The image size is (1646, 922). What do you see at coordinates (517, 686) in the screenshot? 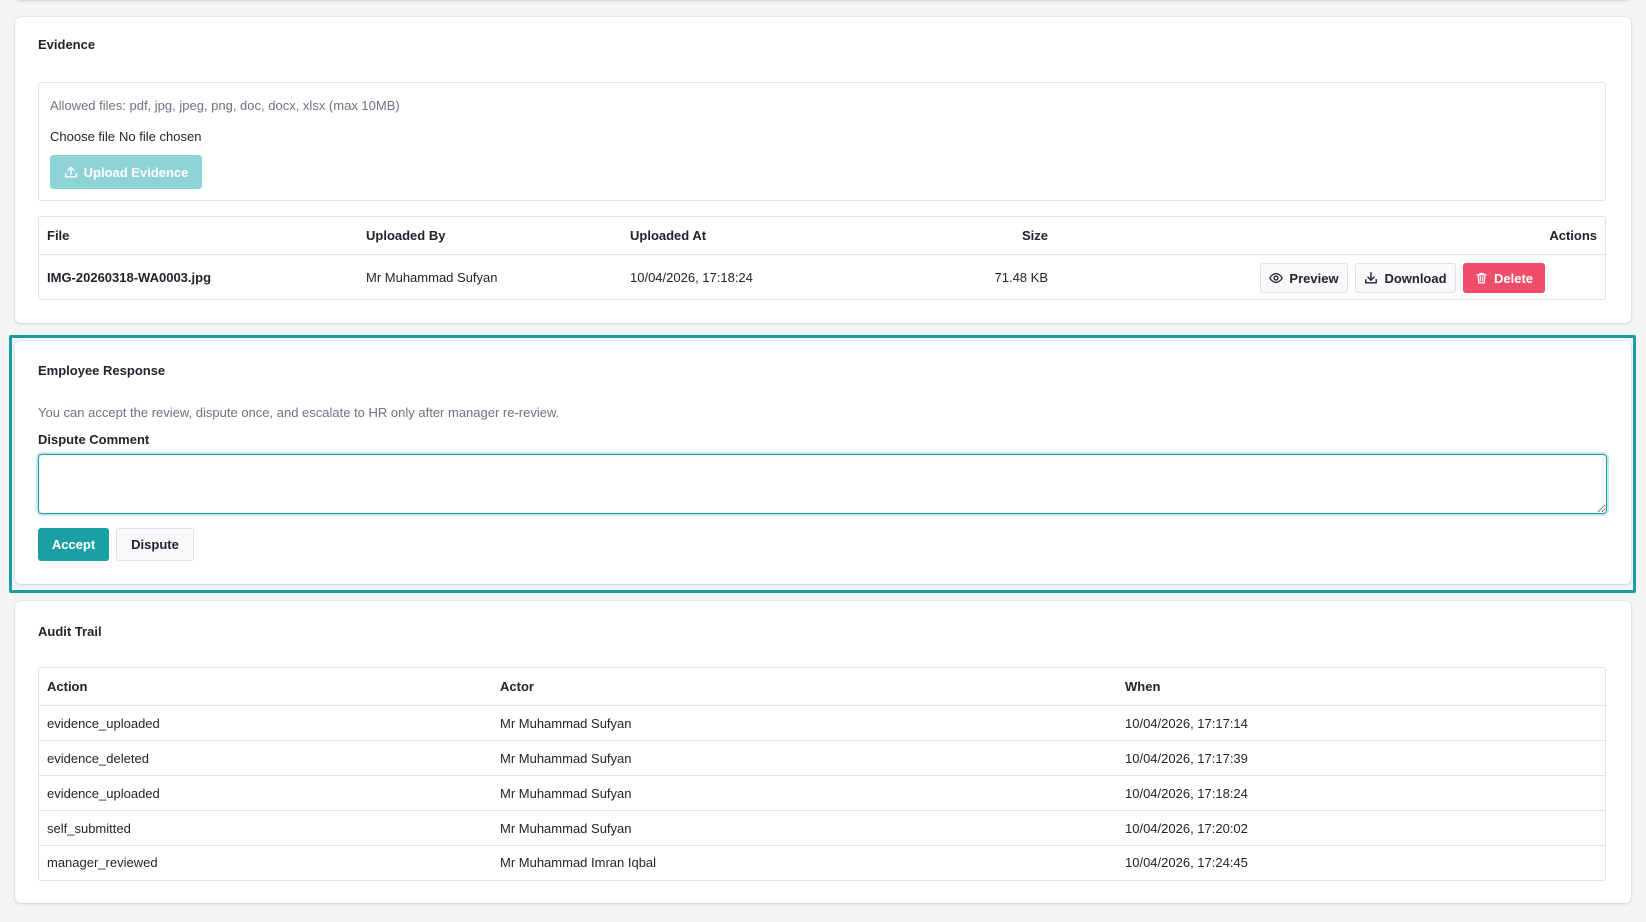
I see `column-header-actor: Actor` at bounding box center [517, 686].